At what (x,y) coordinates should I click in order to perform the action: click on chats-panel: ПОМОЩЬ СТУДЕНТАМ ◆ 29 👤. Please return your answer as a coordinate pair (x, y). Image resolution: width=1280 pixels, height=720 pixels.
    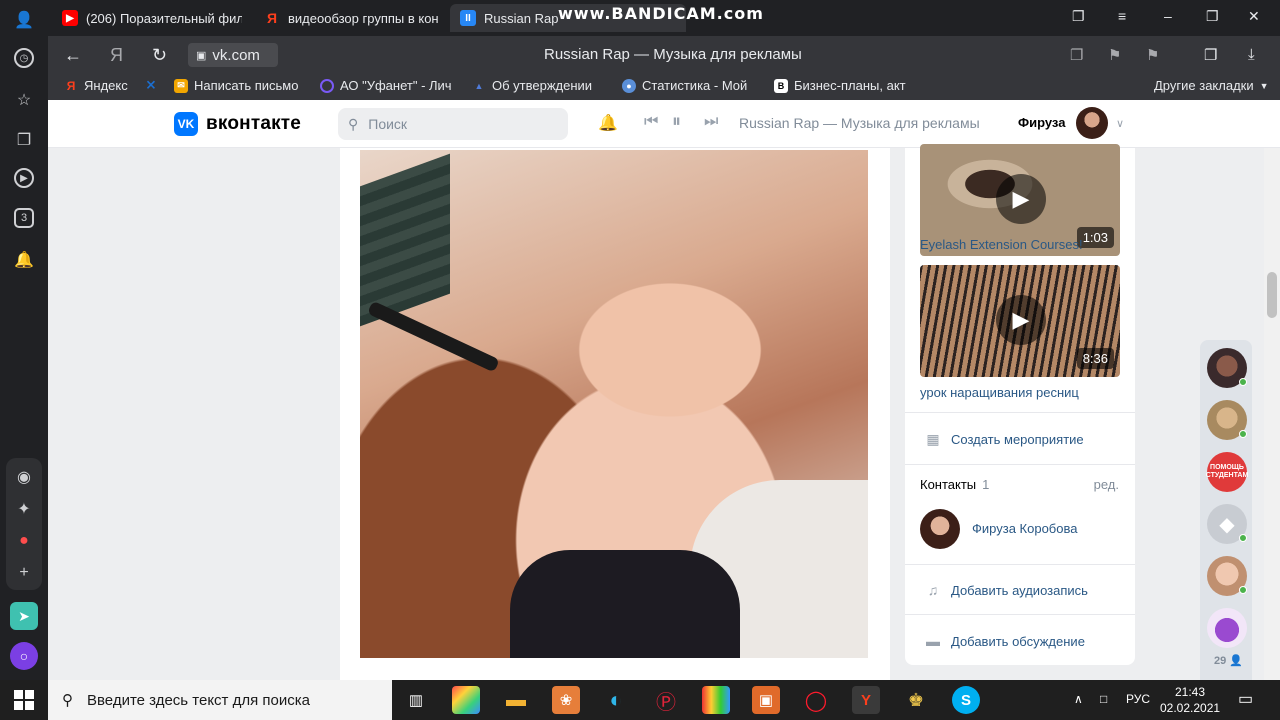
    Looking at the image, I should click on (1226, 510).